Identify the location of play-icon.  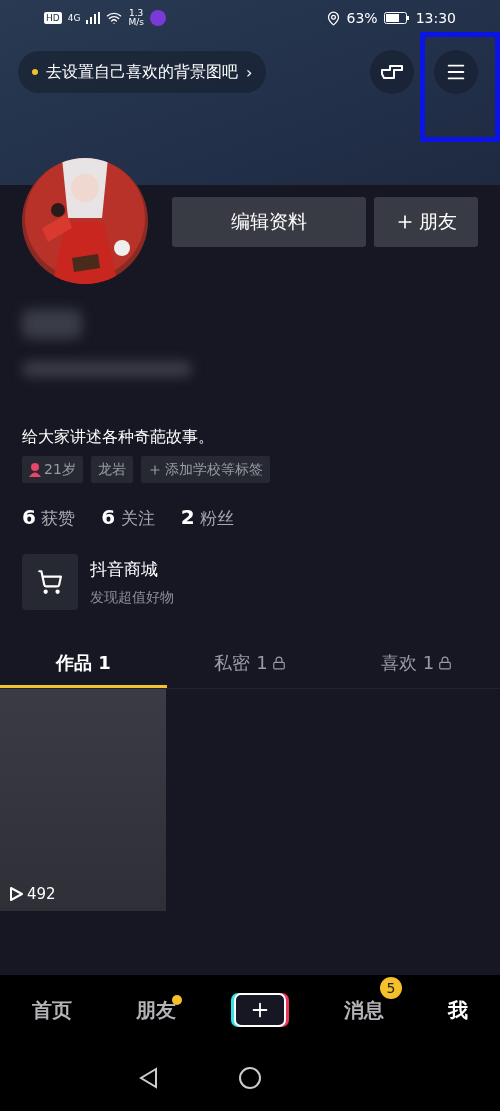
(16, 894).